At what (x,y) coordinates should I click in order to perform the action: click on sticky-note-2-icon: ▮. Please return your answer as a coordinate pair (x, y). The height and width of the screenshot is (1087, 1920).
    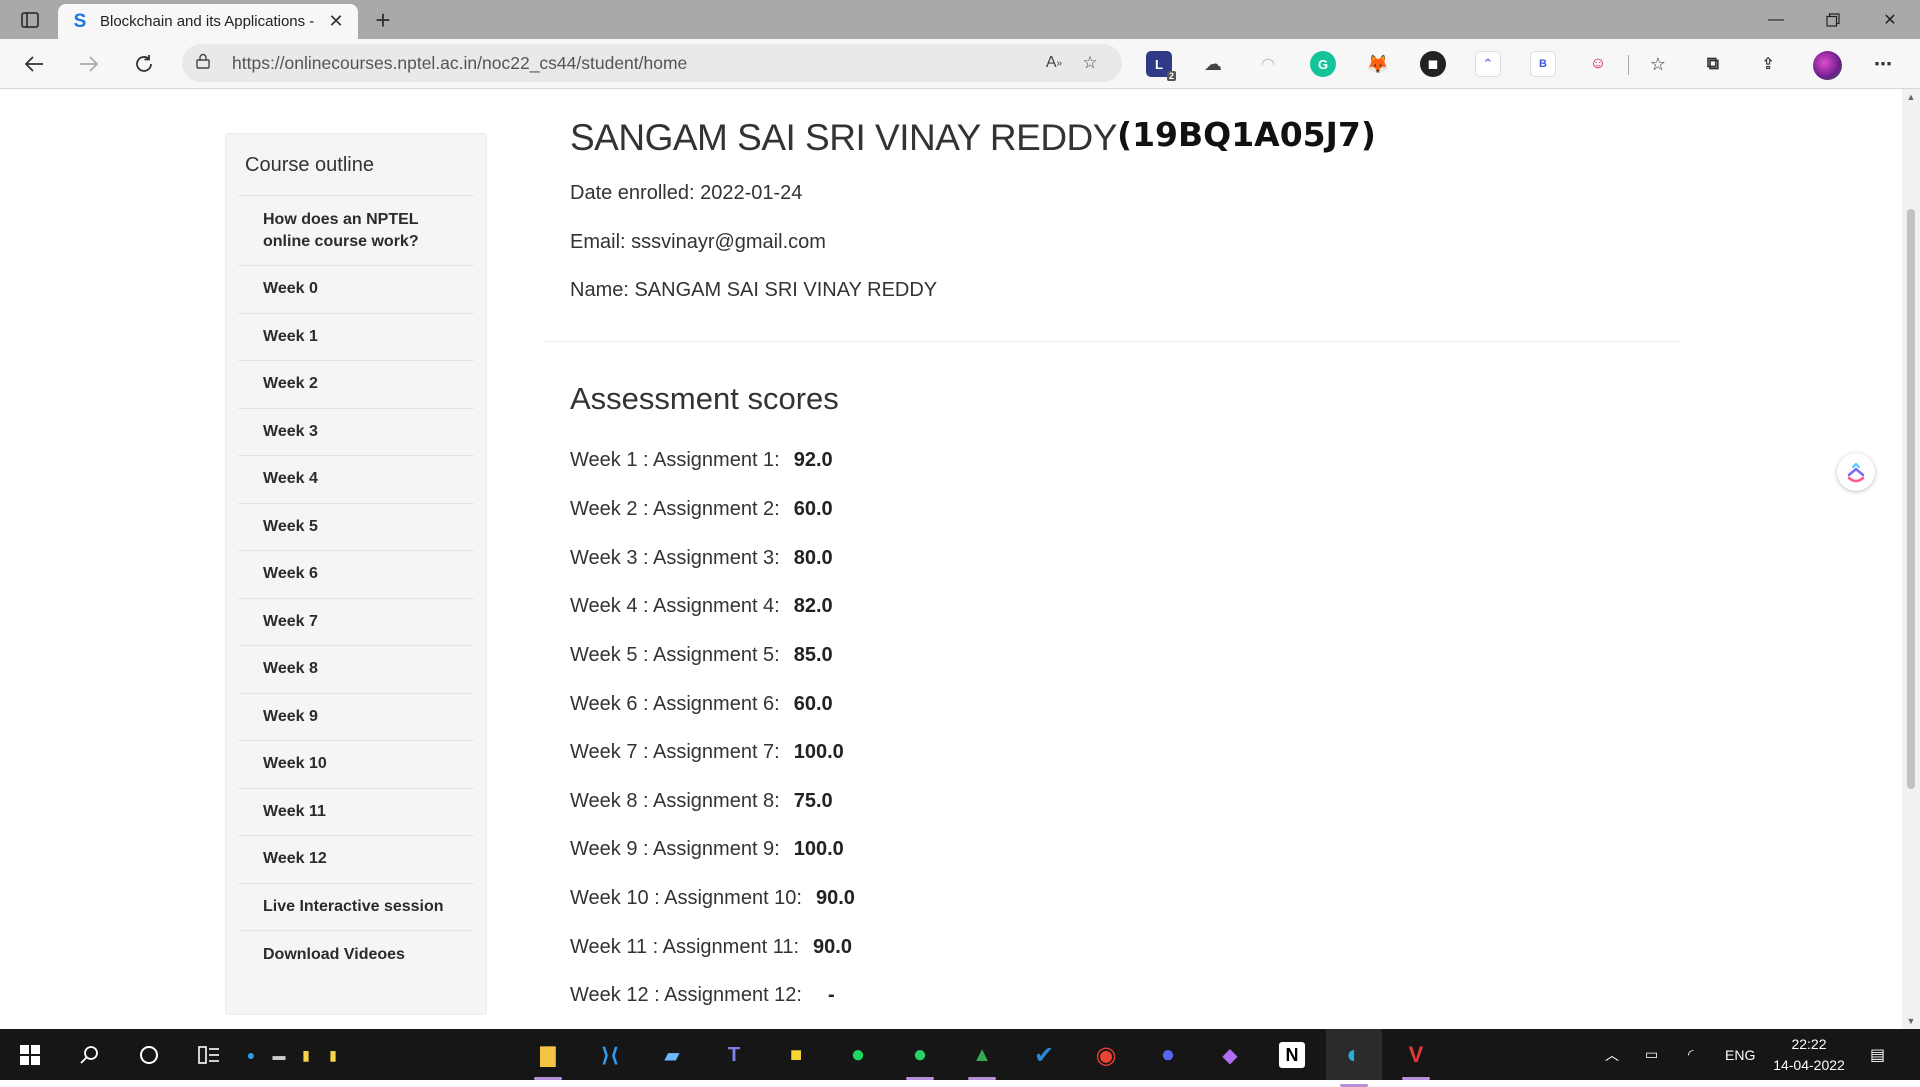
    Looking at the image, I should click on (333, 1055).